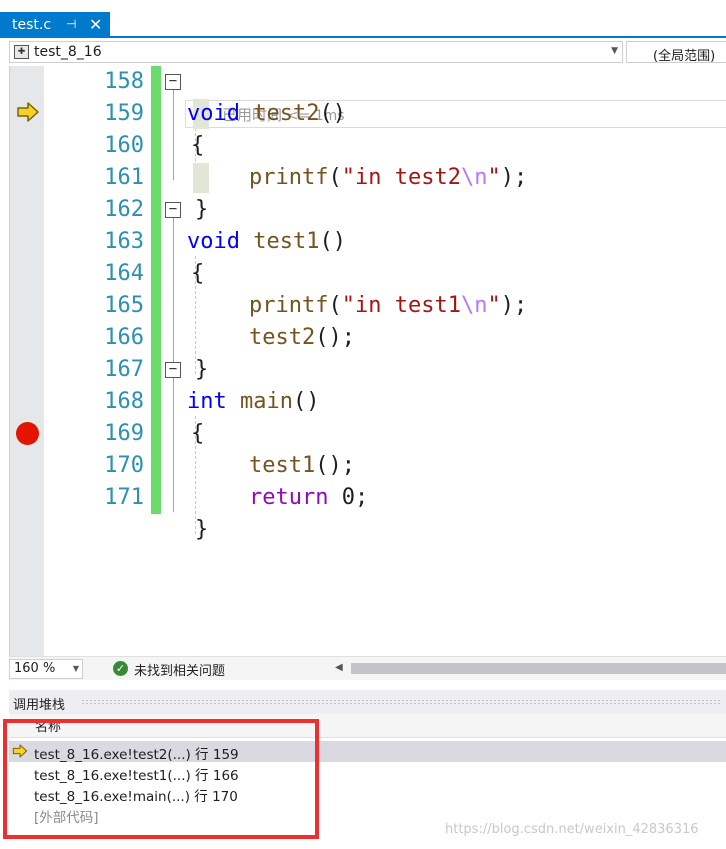 Image resolution: width=726 pixels, height=849 pixels. What do you see at coordinates (124, 81) in the screenshot?
I see `line-number: 158` at bounding box center [124, 81].